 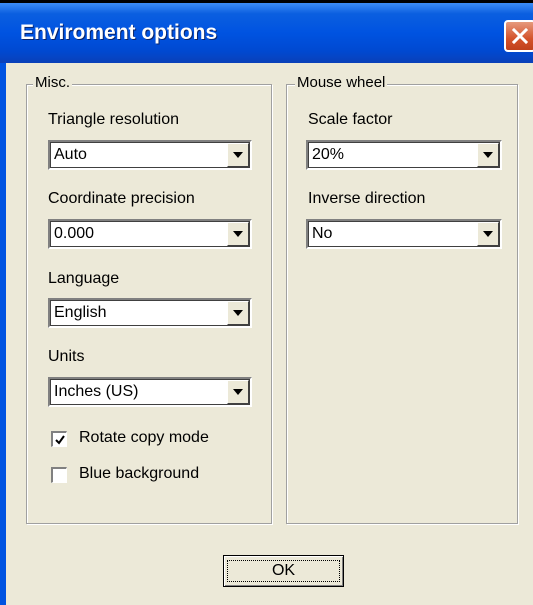 What do you see at coordinates (404, 155) in the screenshot?
I see `scale-factor-select: 20%` at bounding box center [404, 155].